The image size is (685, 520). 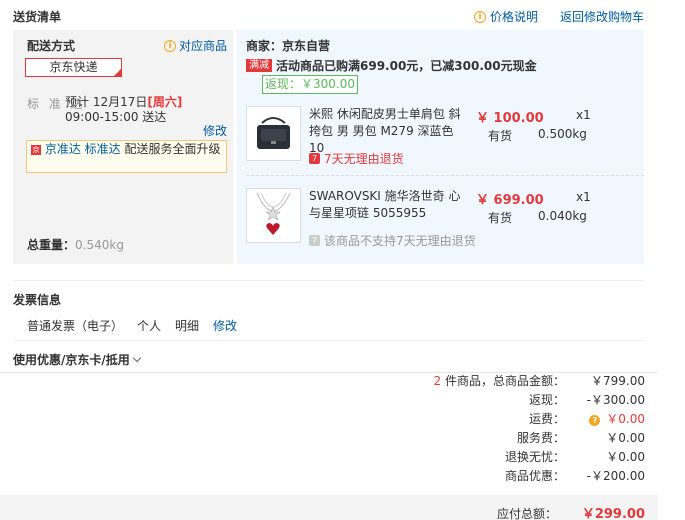 What do you see at coordinates (526, 513) in the screenshot?
I see `payable-label: 应付总额：` at bounding box center [526, 513].